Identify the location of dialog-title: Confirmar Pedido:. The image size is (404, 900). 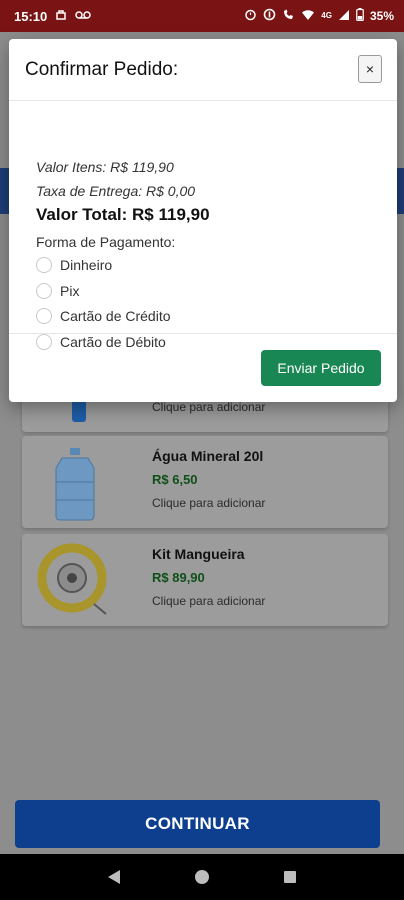
(102, 69).